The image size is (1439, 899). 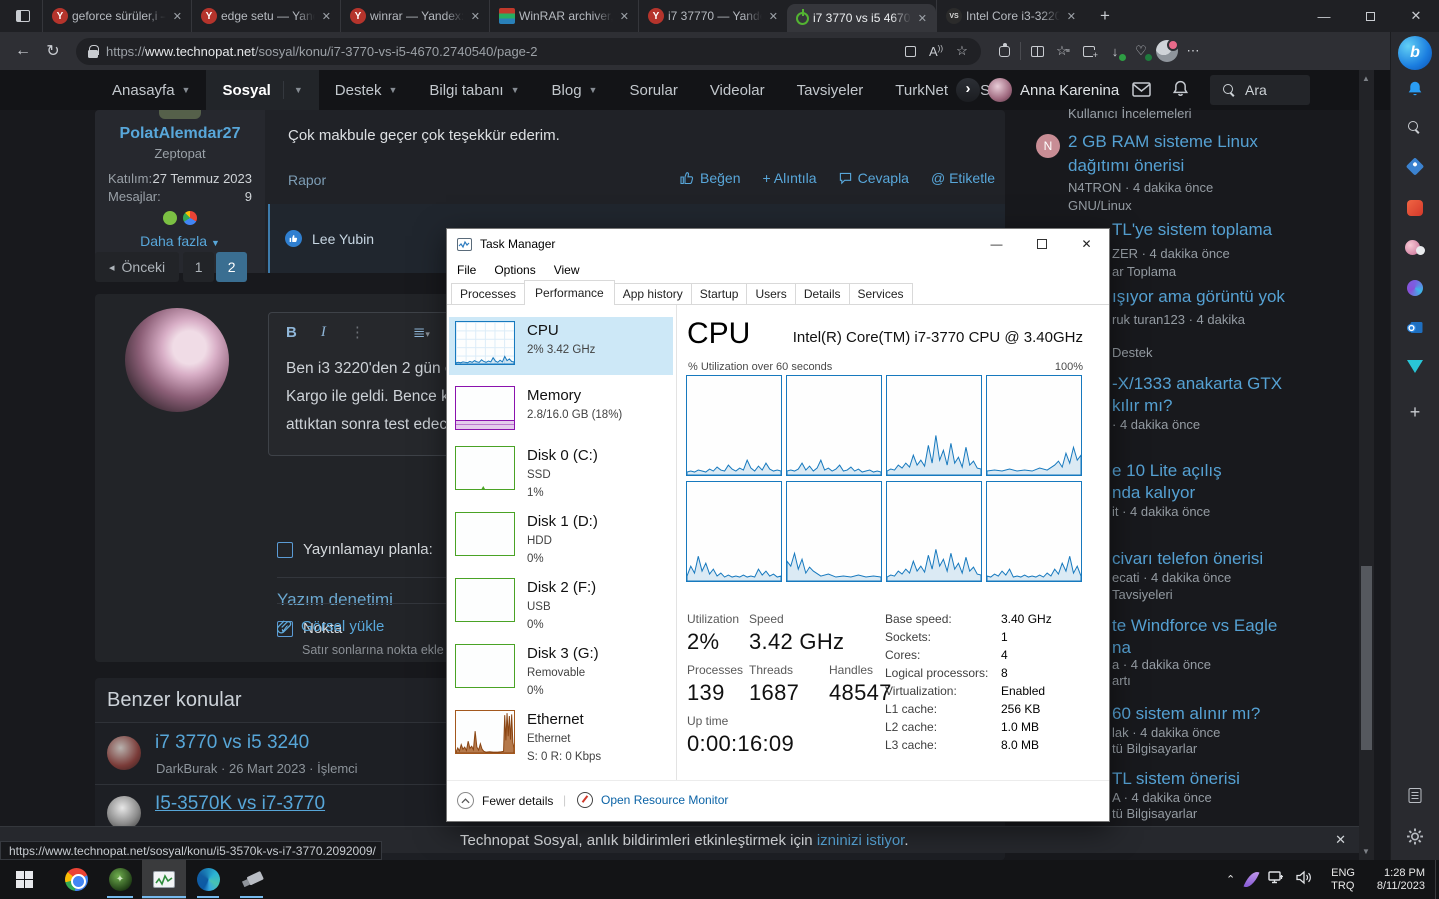 What do you see at coordinates (1415, 208) in the screenshot?
I see `shopping-icon` at bounding box center [1415, 208].